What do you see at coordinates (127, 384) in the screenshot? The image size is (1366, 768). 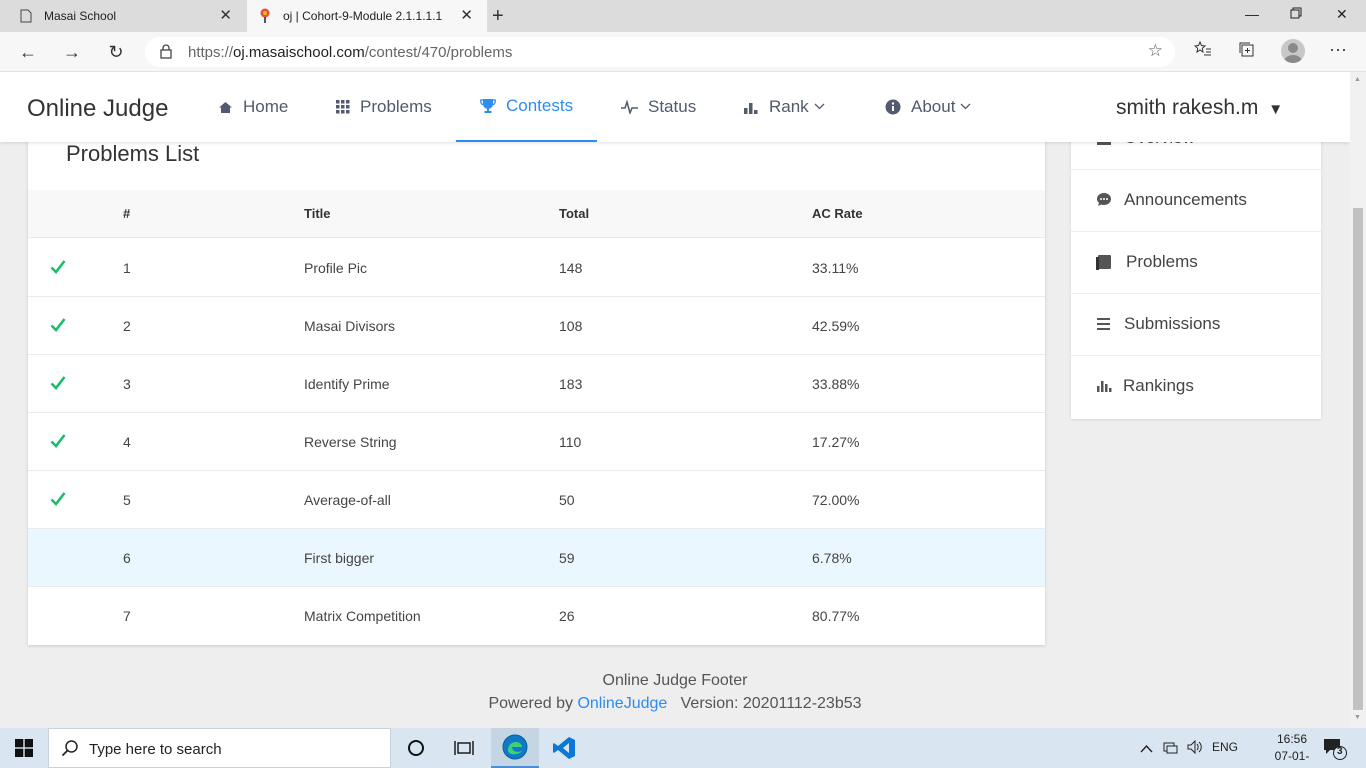 I see `problem-id: 3` at bounding box center [127, 384].